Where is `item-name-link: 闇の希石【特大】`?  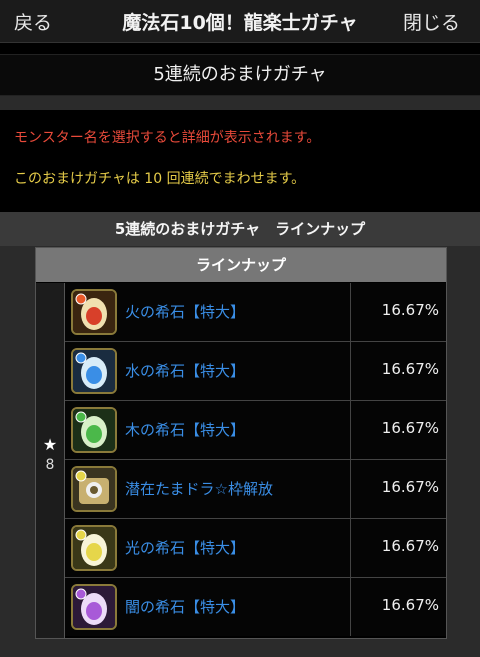 item-name-link: 闇の希石【特大】 is located at coordinates (185, 606).